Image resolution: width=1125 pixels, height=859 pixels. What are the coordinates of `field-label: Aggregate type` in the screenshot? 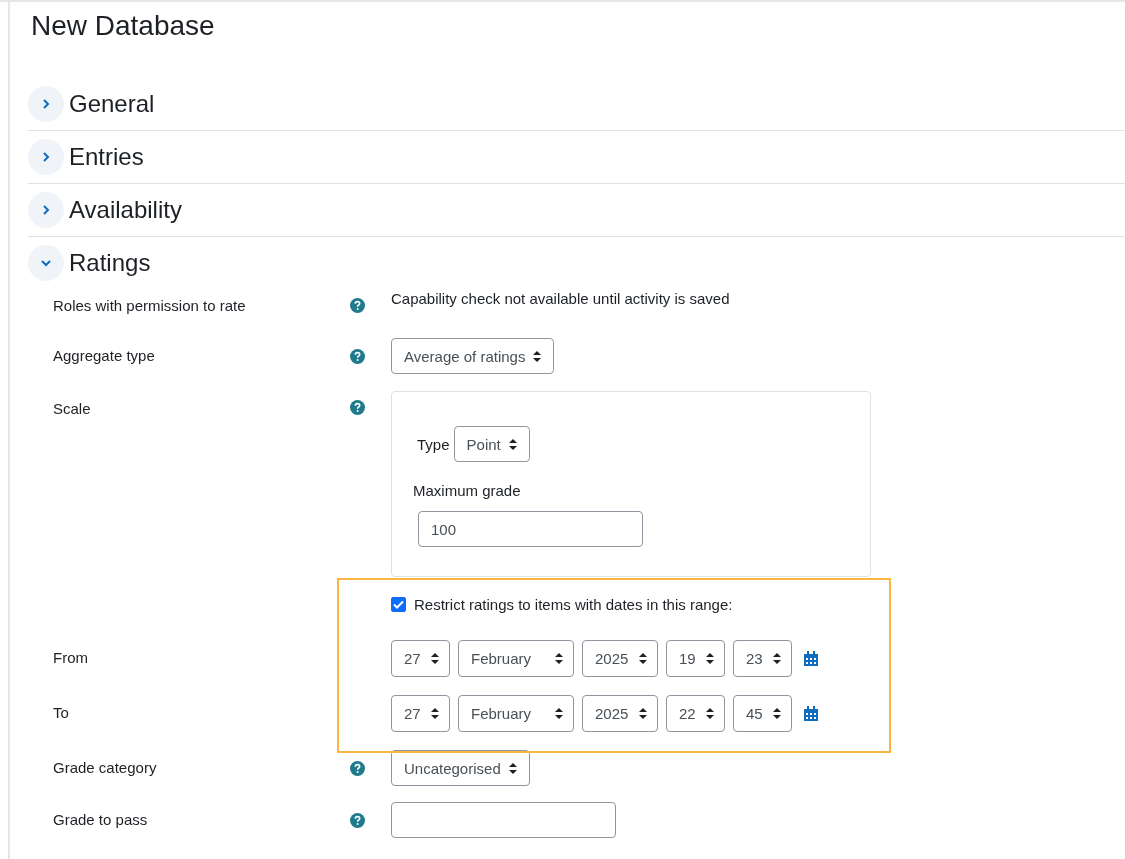 It's located at (104, 355).